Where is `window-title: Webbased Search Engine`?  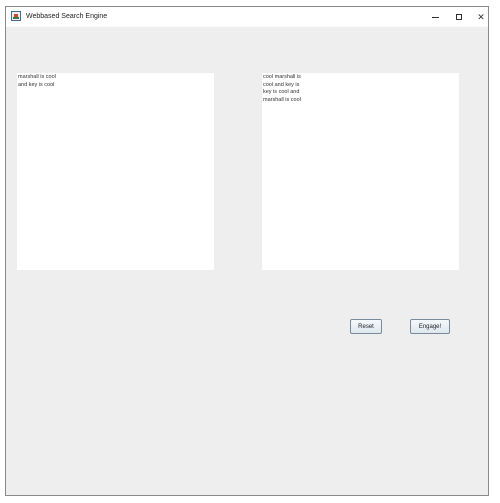 window-title: Webbased Search Engine is located at coordinates (67, 16).